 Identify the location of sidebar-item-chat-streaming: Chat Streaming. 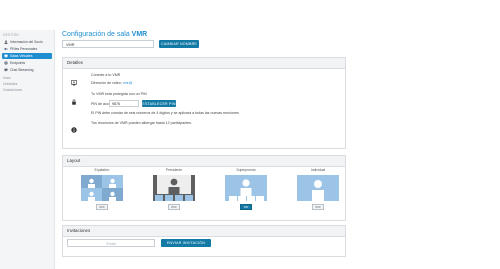
(27, 70).